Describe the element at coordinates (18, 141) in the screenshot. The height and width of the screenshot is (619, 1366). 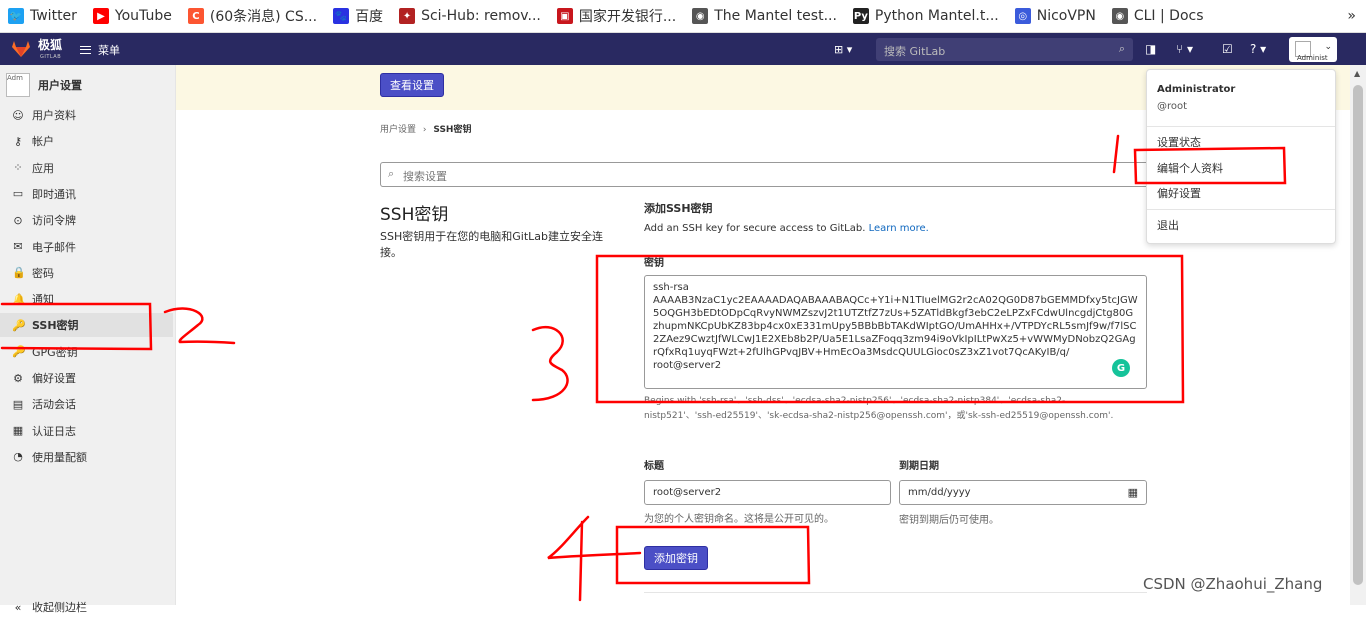
I see `account-icon: ⚷` at that location.